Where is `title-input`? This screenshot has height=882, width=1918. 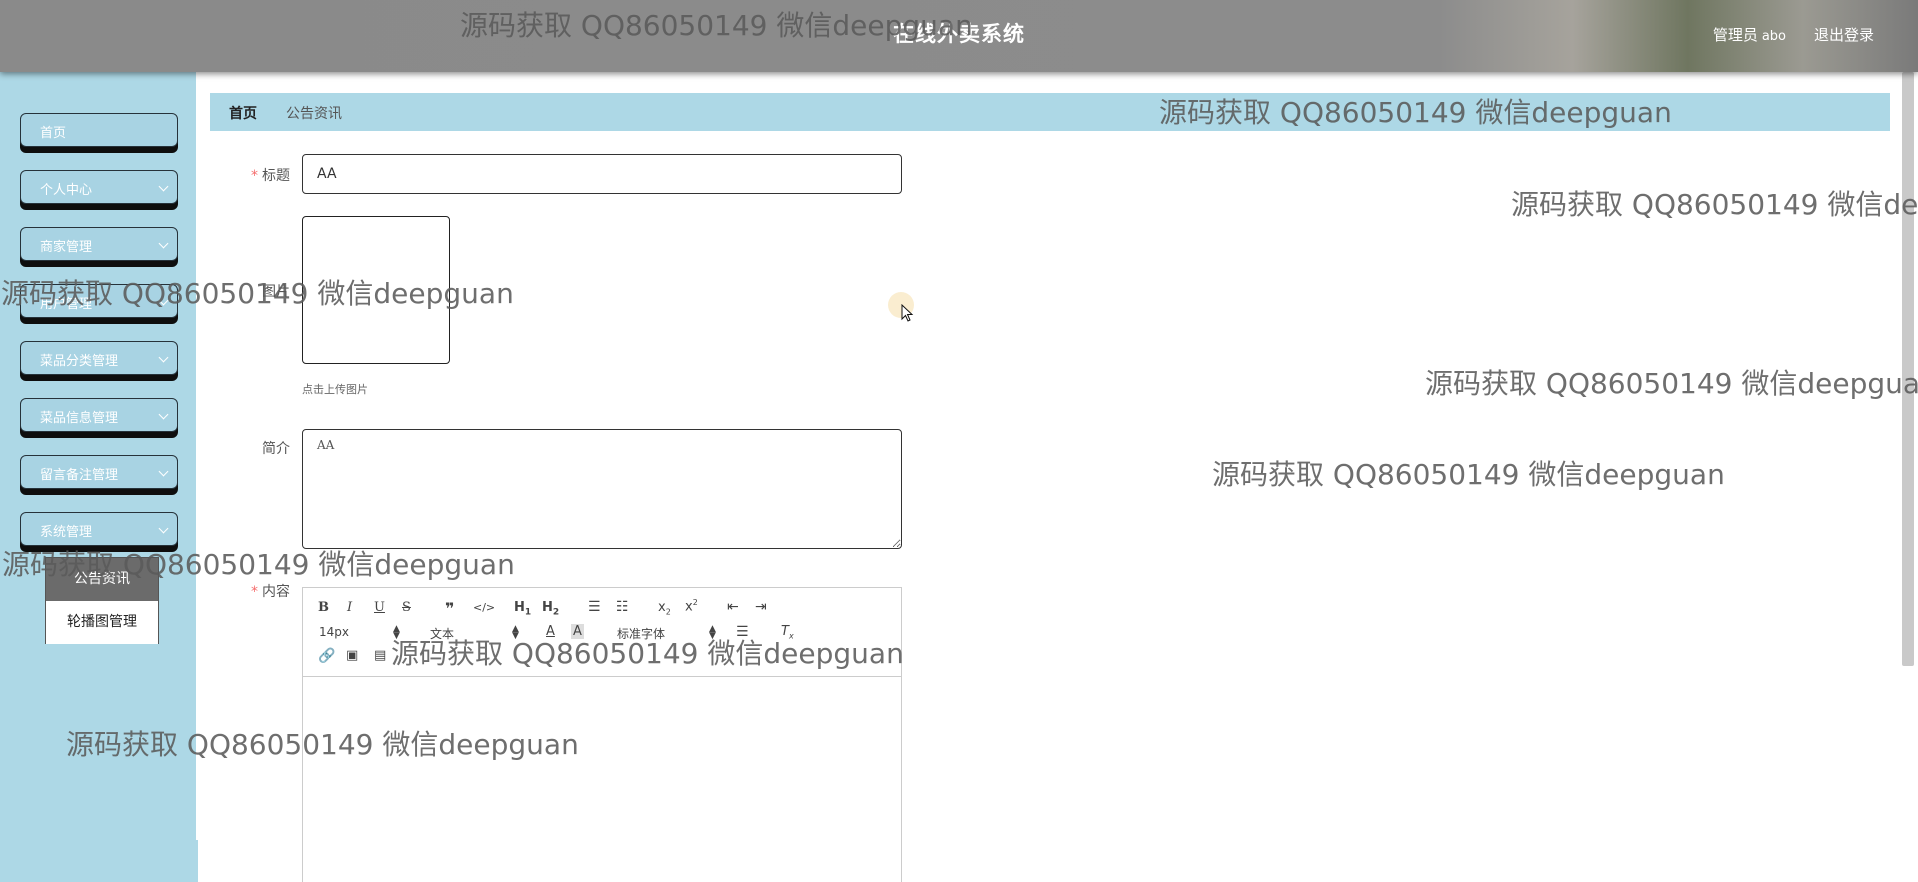
title-input is located at coordinates (602, 174).